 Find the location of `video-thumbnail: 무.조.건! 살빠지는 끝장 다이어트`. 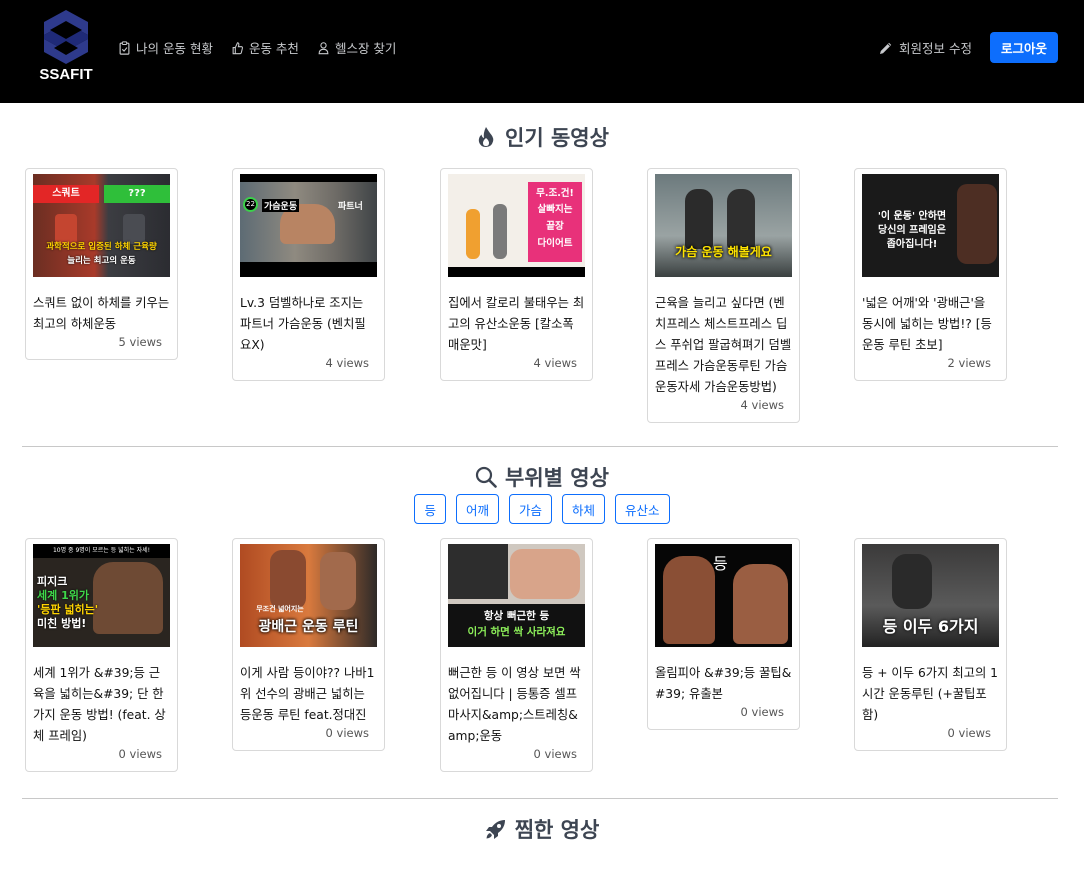

video-thumbnail: 무.조.건! 살빠지는 끝장 다이어트 is located at coordinates (516, 225).